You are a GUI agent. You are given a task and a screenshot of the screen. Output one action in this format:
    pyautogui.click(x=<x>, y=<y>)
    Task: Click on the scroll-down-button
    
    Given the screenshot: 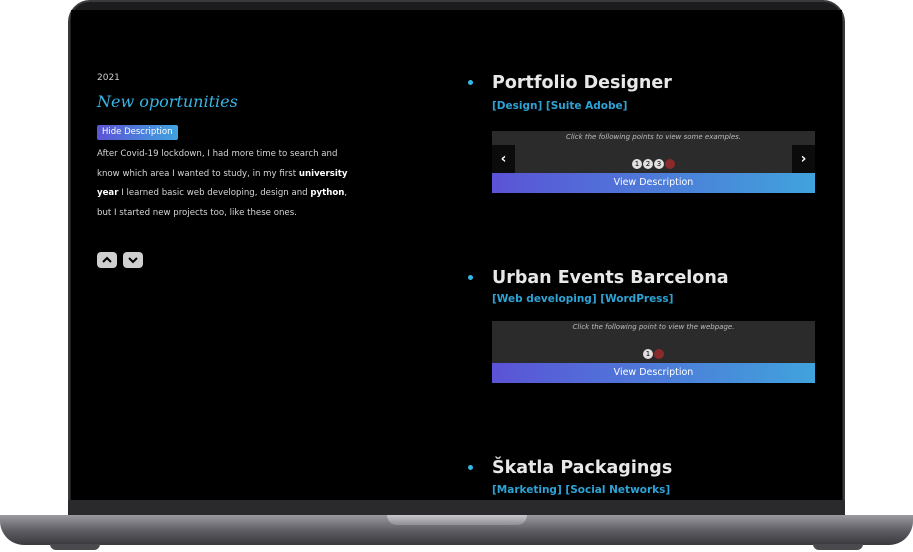 What is the action you would take?
    pyautogui.click(x=133, y=260)
    